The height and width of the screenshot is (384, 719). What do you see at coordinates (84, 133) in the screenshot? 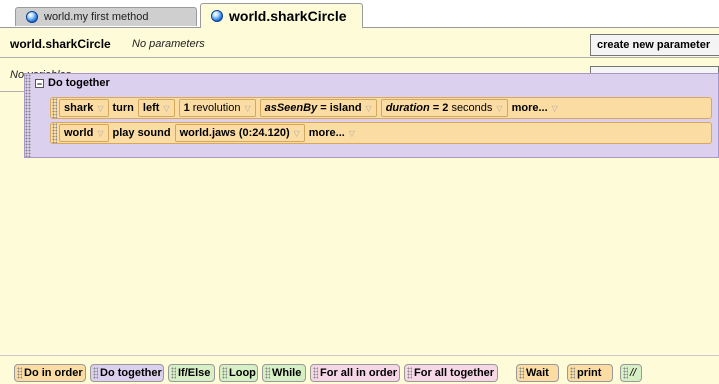
I see `object-dropdown: world ▽` at bounding box center [84, 133].